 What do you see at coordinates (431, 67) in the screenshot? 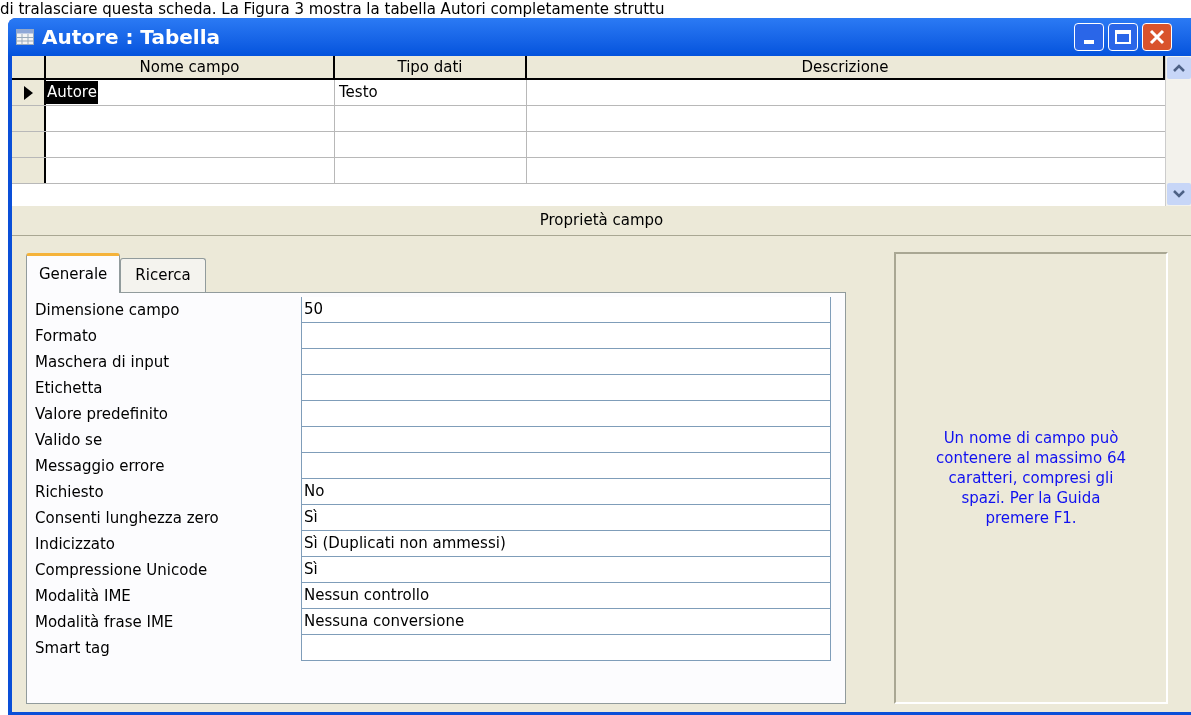
I see `column-header: Tipo dati` at bounding box center [431, 67].